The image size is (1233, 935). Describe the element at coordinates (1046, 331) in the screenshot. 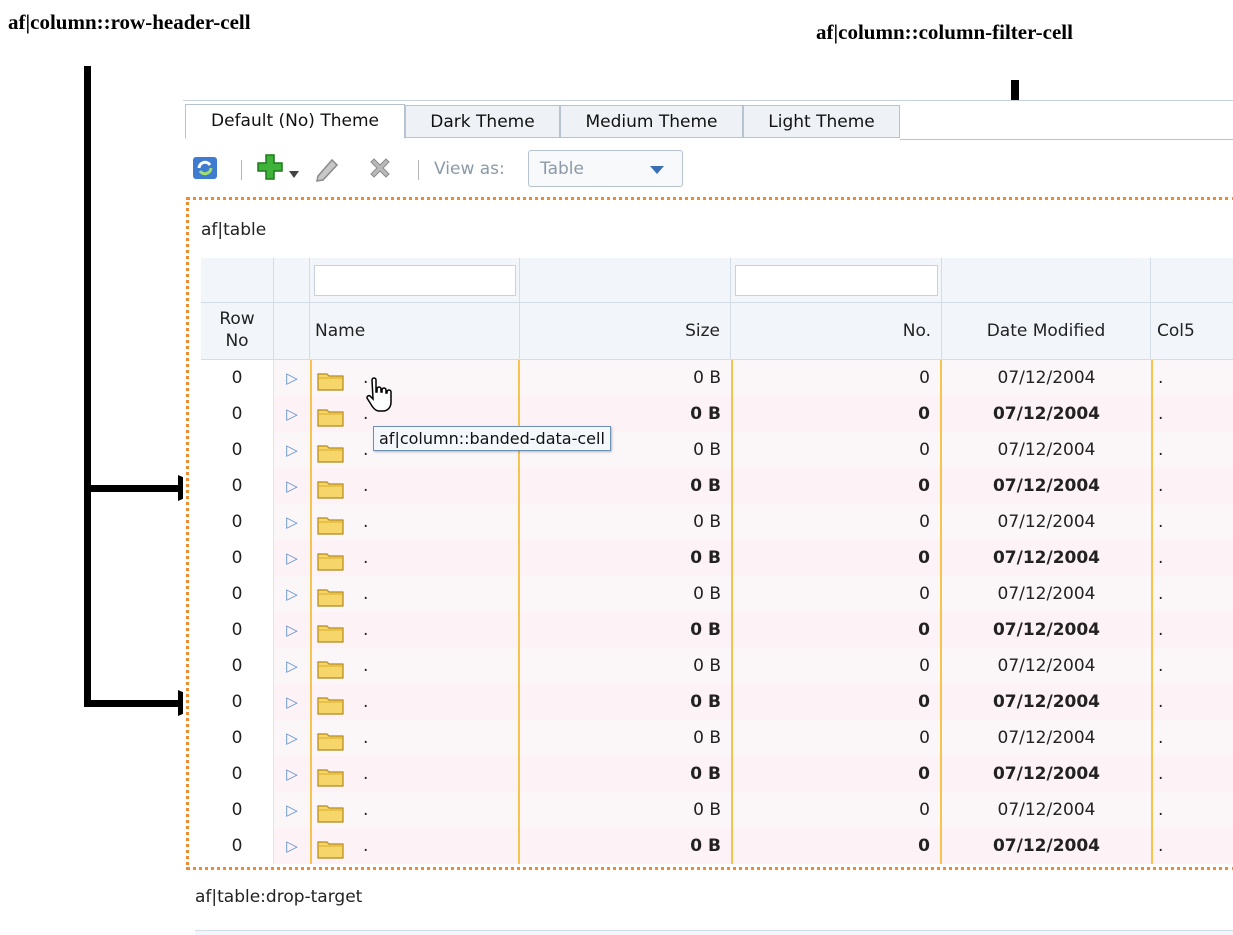

I see `column-header-date: Date Modified` at that location.